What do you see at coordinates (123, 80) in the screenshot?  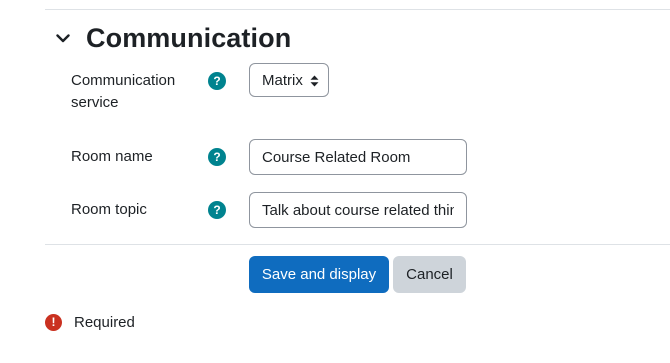 I see `communication-service-label-line1: Communication` at bounding box center [123, 80].